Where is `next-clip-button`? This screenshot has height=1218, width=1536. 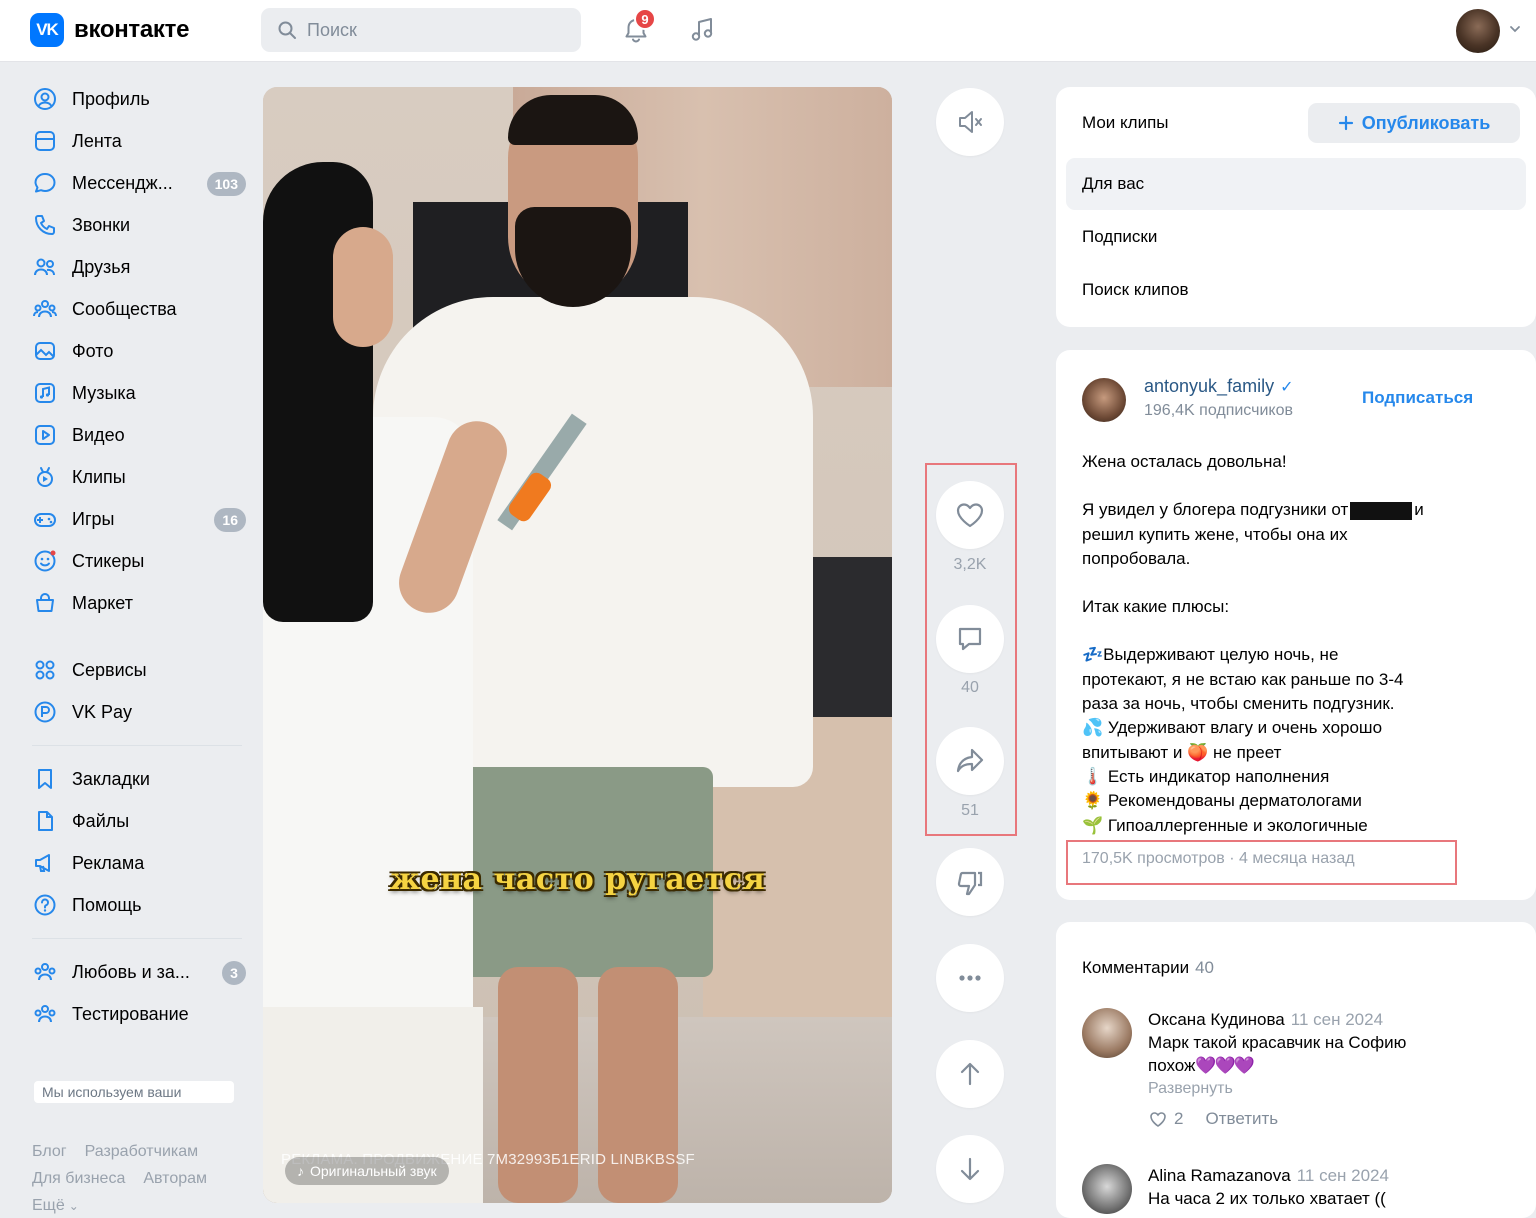 next-clip-button is located at coordinates (970, 1169).